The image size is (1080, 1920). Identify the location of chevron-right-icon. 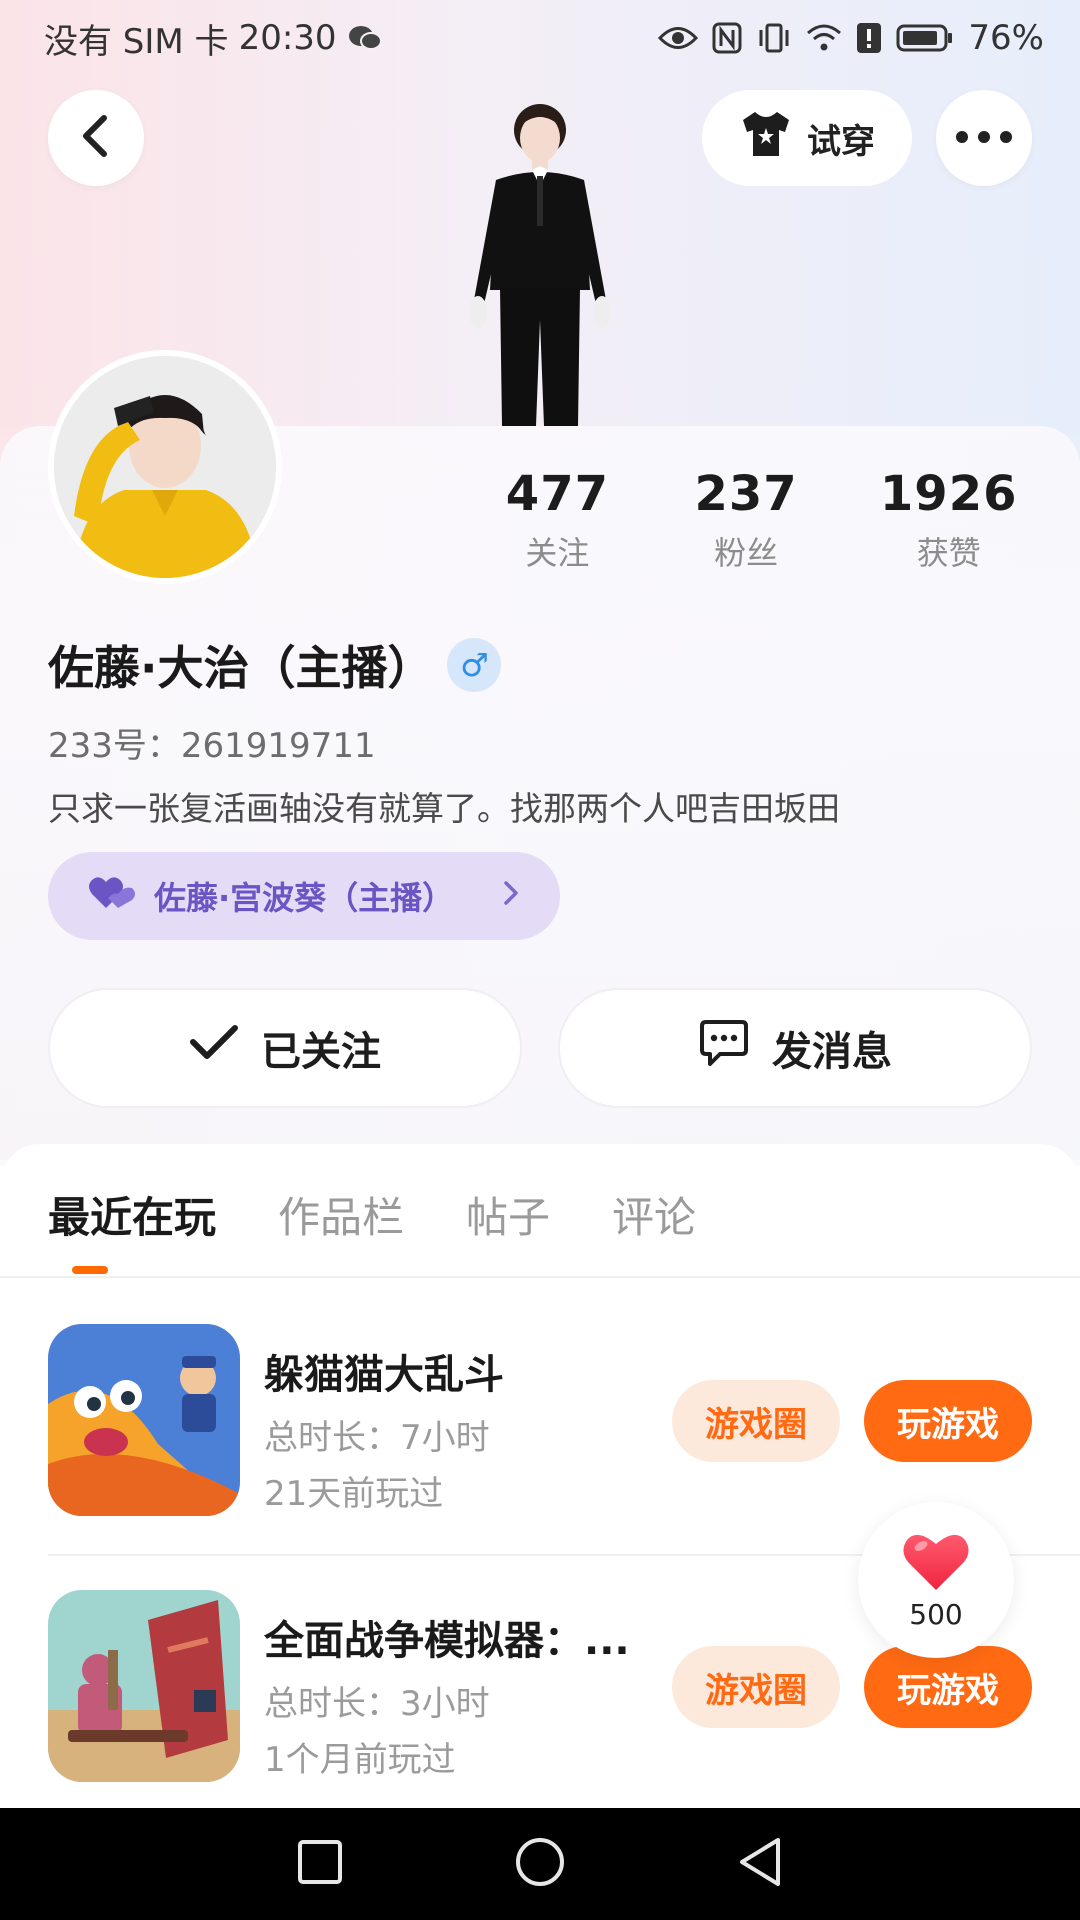
(511, 896).